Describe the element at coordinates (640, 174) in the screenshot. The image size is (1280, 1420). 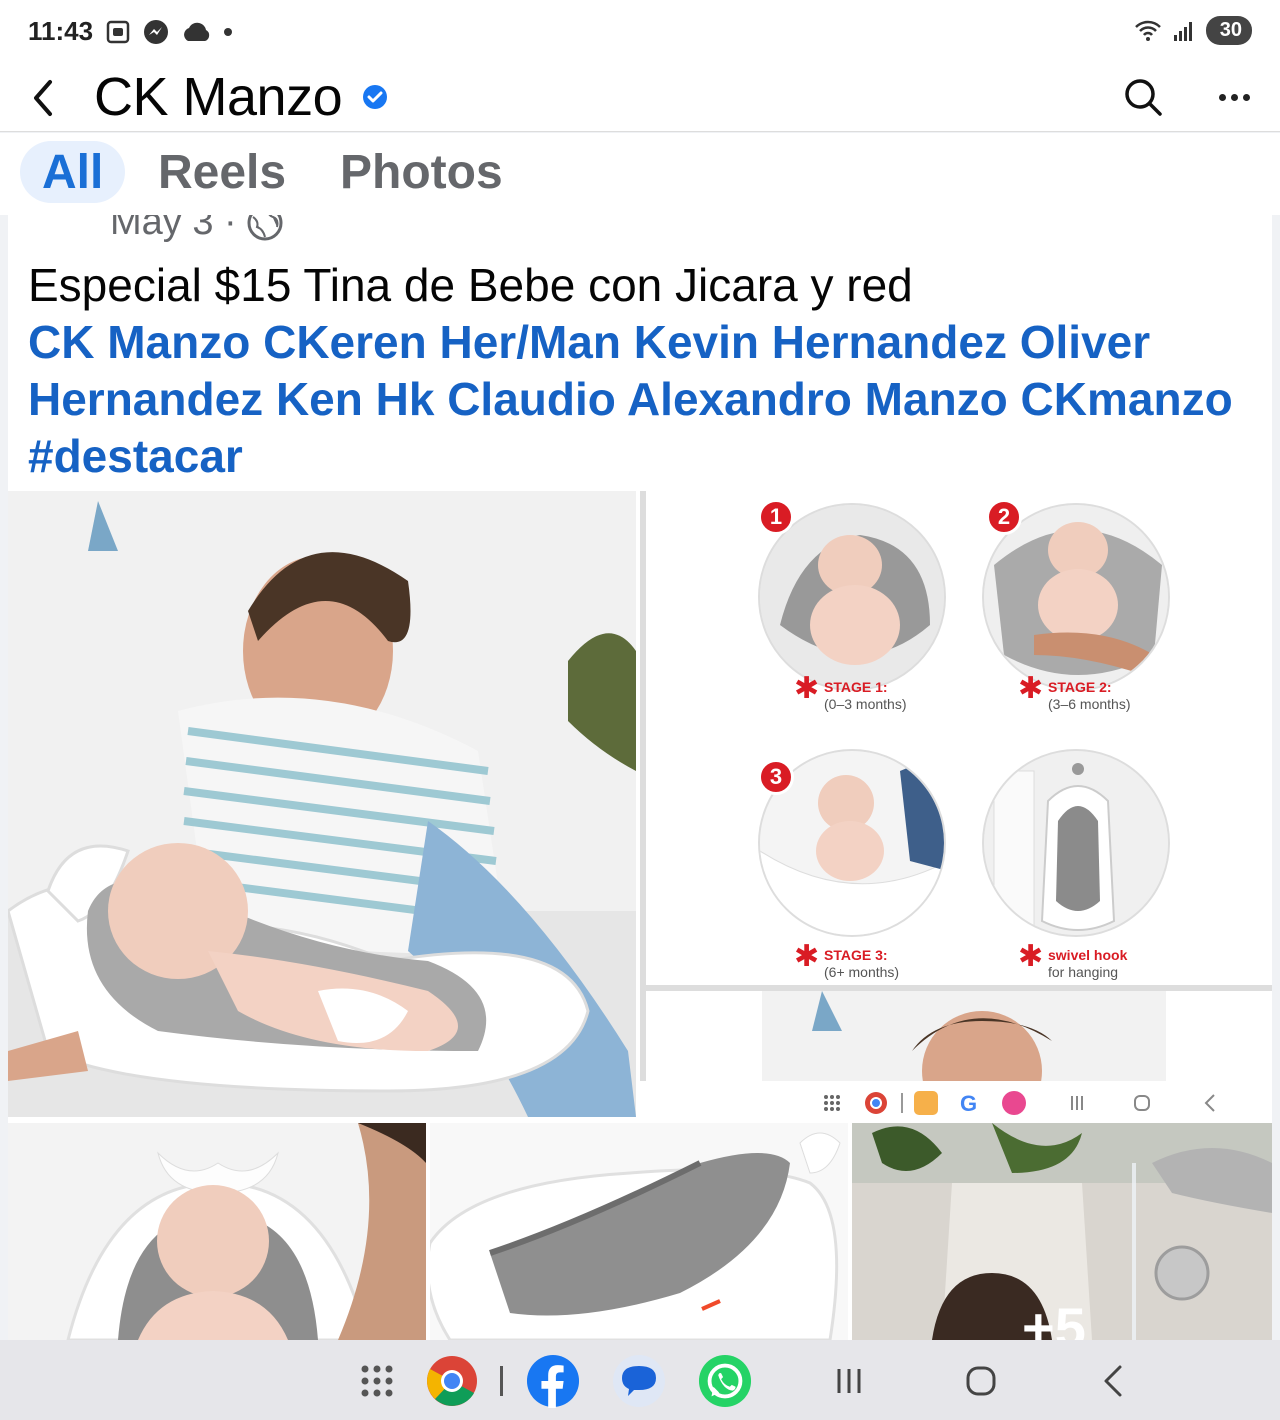
I see `tab-bar: All Reels Photos` at that location.